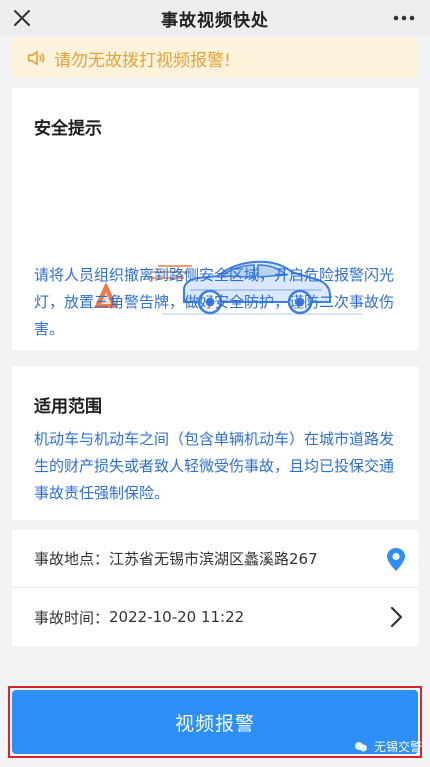 The width and height of the screenshot is (430, 767). Describe the element at coordinates (36, 58) in the screenshot. I see `speaker-icon` at that location.